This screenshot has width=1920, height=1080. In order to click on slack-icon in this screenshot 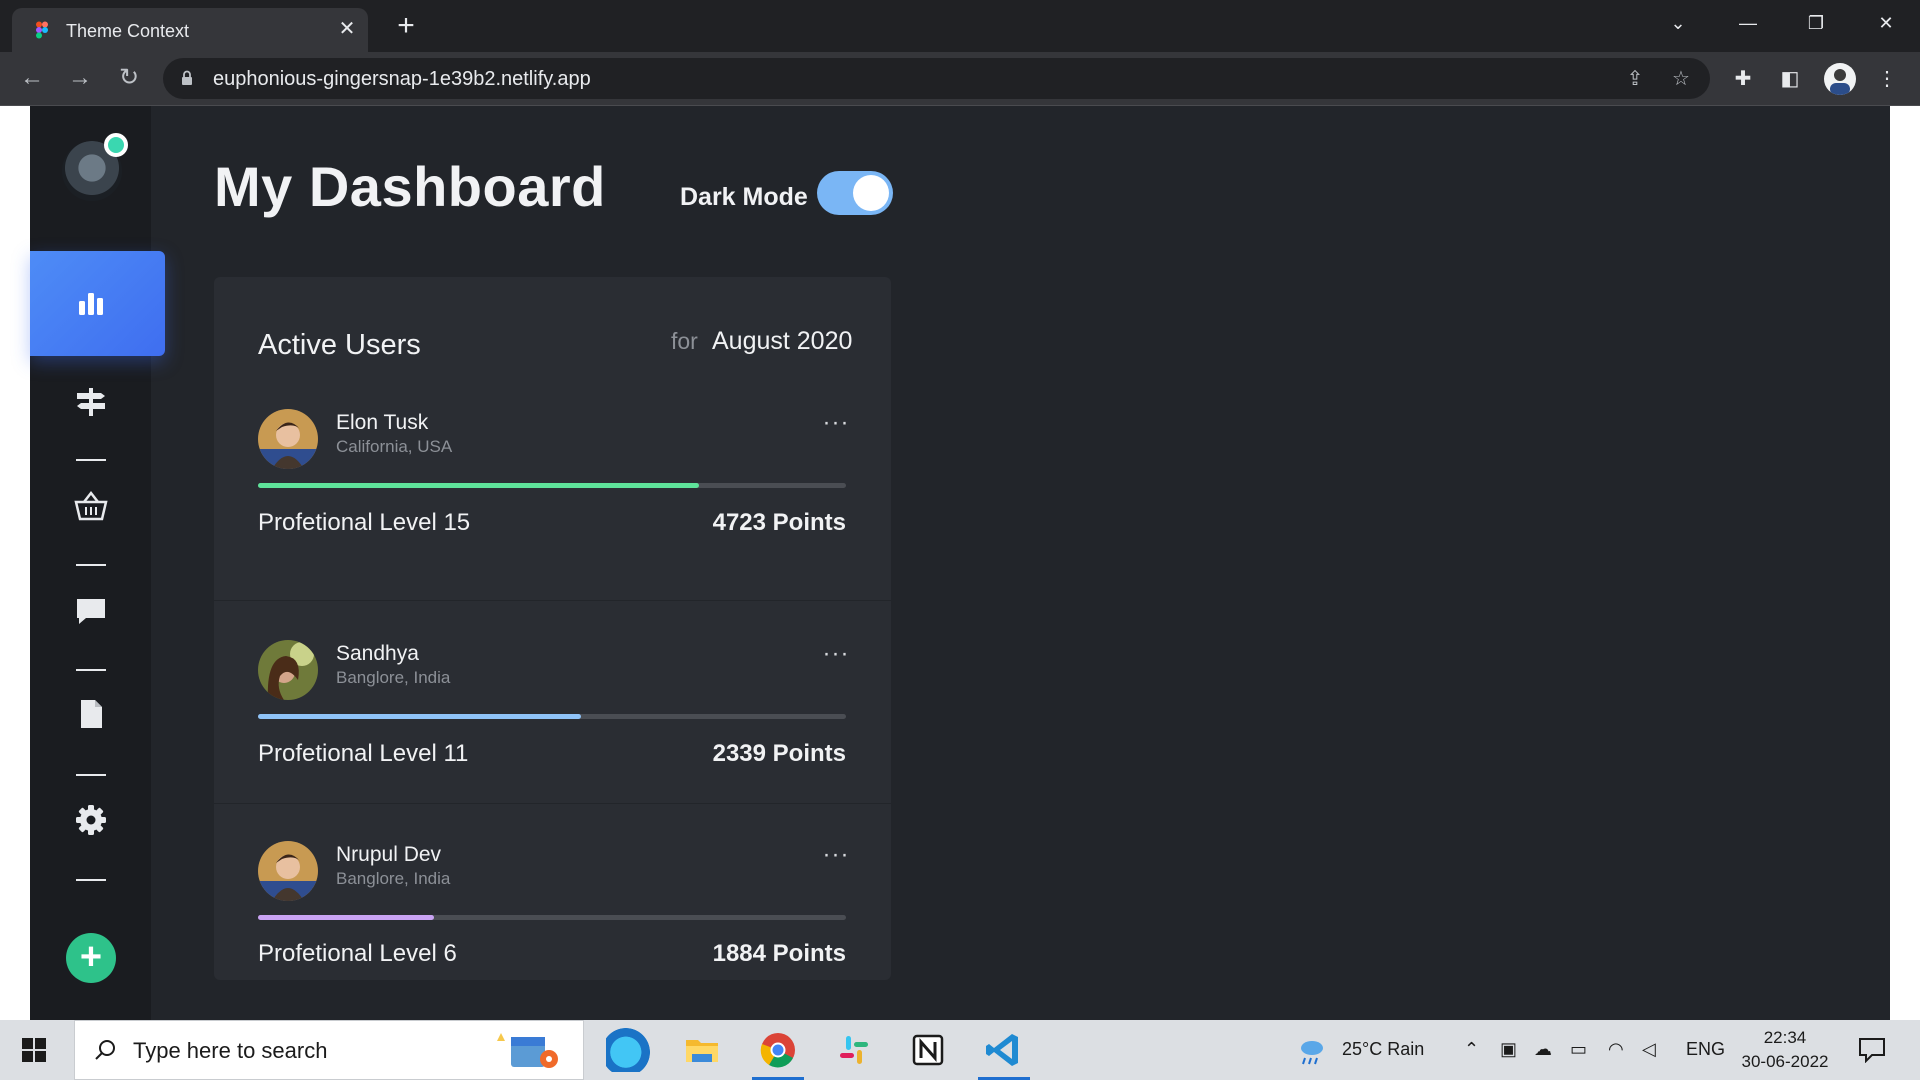, I will do `click(854, 1050)`.